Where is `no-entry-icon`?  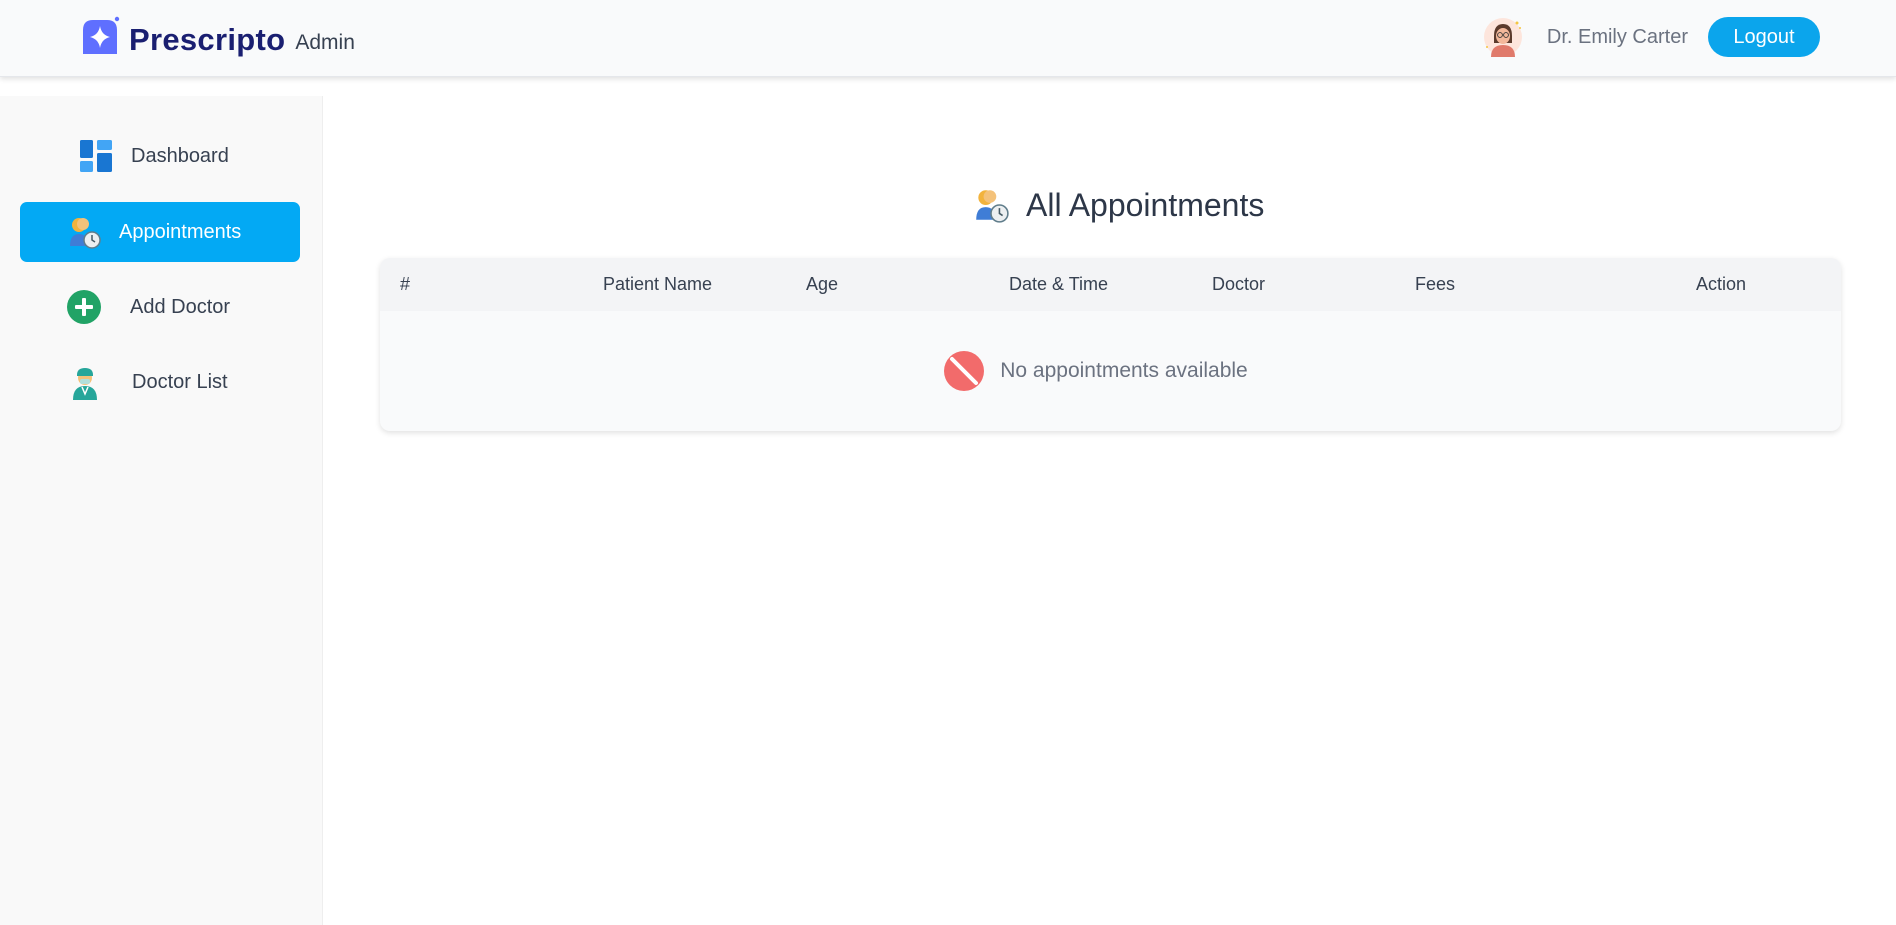
no-entry-icon is located at coordinates (964, 371).